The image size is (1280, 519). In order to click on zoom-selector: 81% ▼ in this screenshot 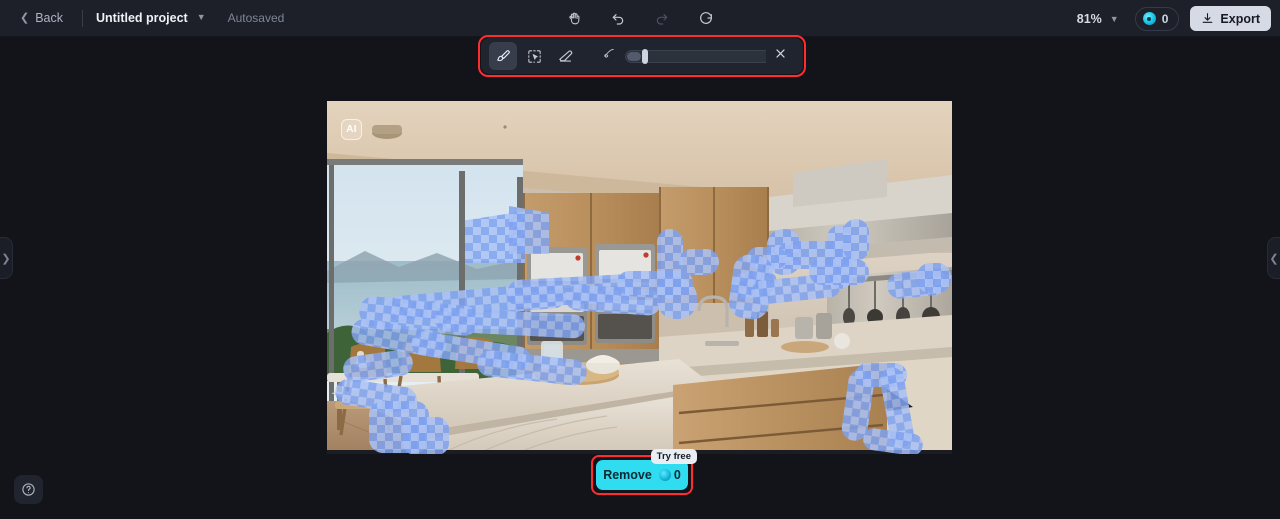, I will do `click(1098, 19)`.